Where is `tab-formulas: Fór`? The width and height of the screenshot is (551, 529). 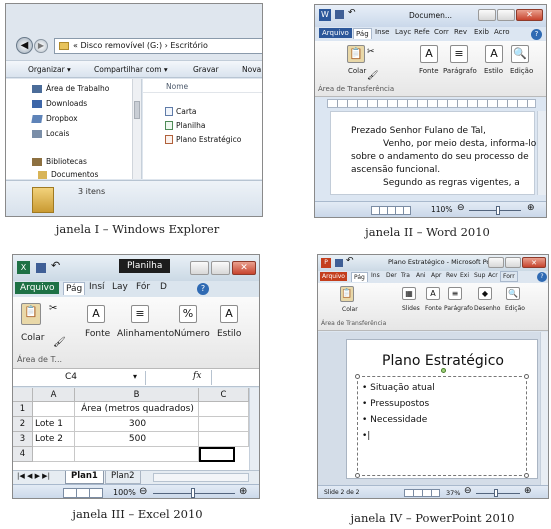 tab-formulas: Fór is located at coordinates (143, 287).